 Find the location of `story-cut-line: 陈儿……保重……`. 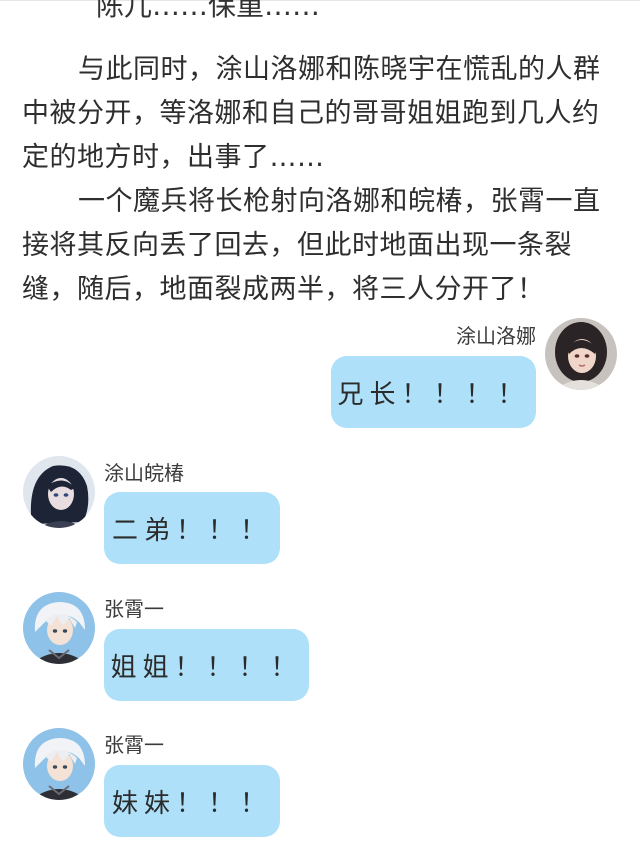

story-cut-line: 陈儿……保重…… is located at coordinates (208, 11).